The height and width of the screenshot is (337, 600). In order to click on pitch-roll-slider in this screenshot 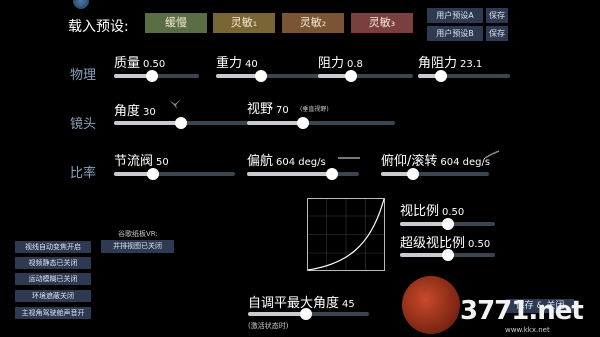, I will do `click(435, 174)`.